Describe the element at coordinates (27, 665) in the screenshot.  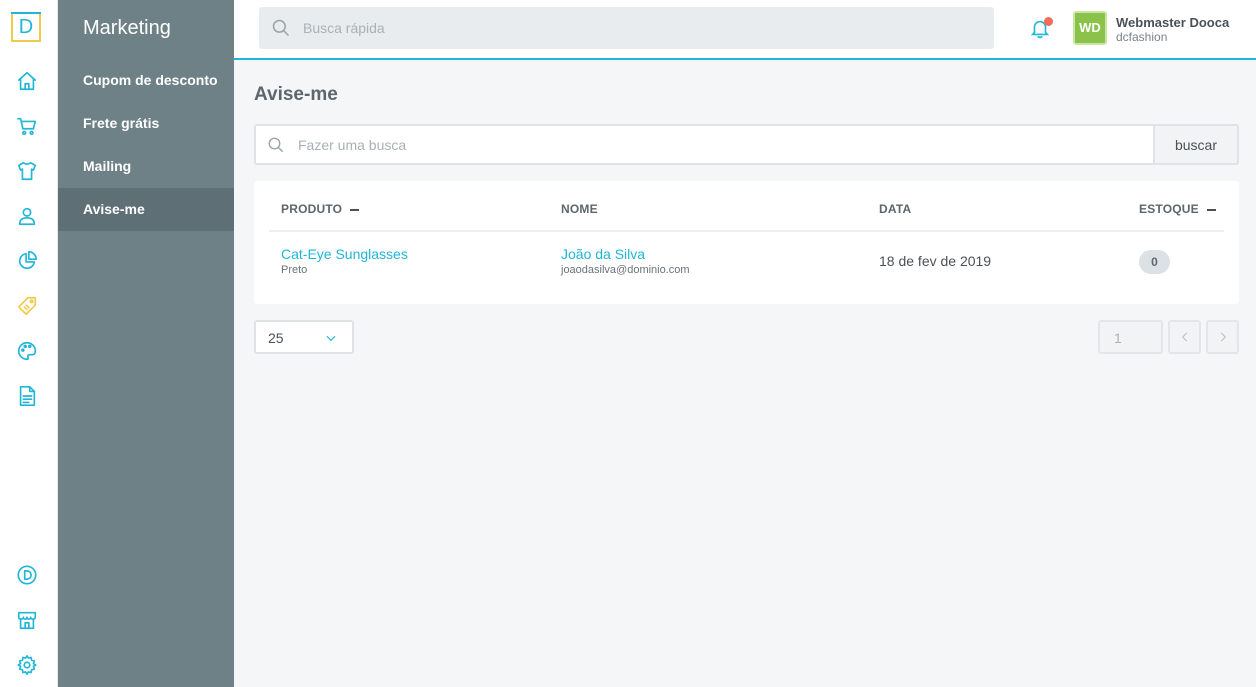
I see `gear-icon` at that location.